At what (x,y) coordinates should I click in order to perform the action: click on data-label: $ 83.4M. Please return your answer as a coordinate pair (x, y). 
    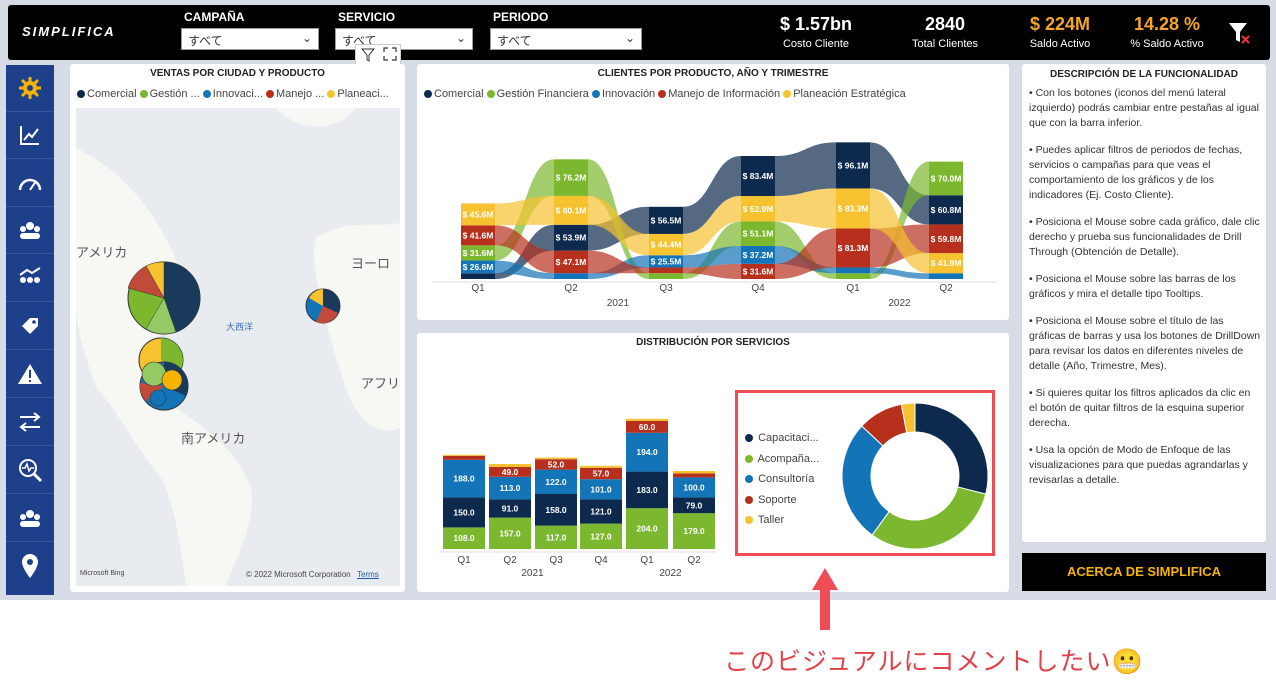
    Looking at the image, I should click on (758, 176).